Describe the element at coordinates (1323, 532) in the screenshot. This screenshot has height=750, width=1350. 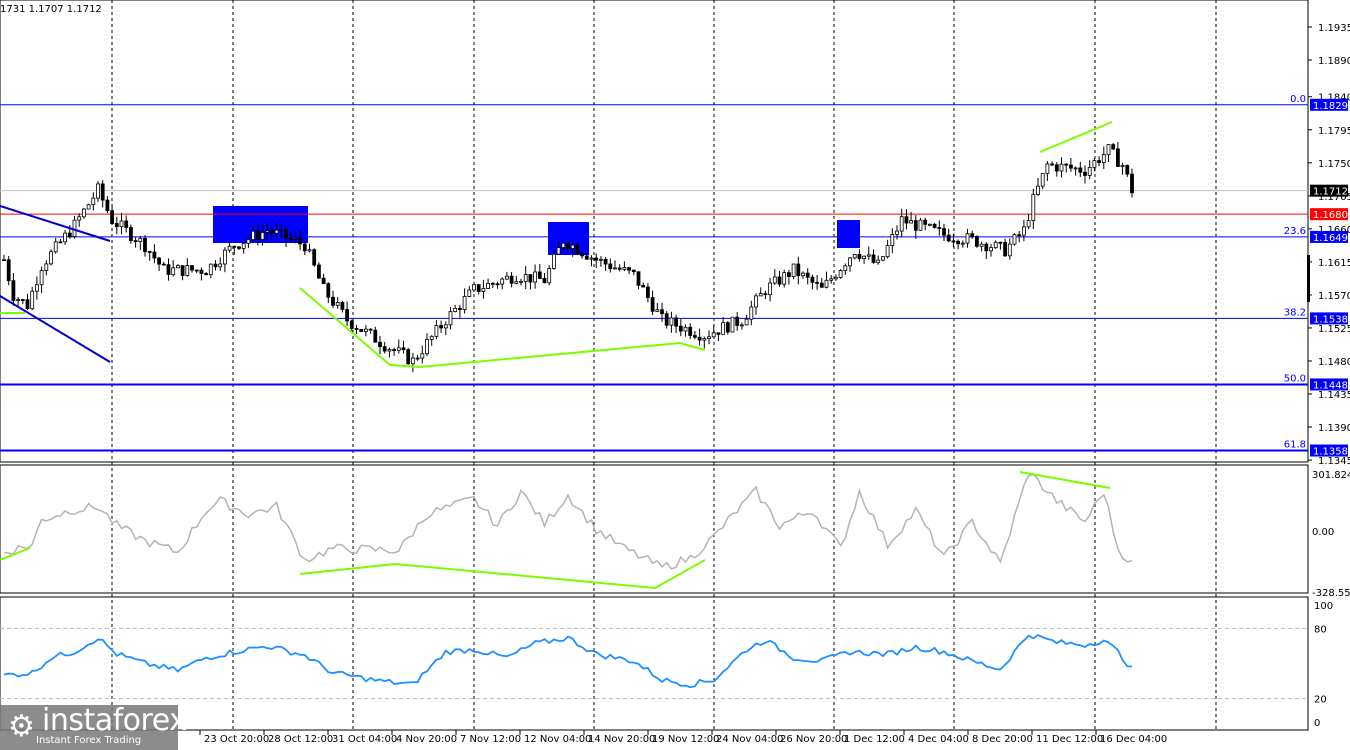
I see `cci-tick-label: 0.00` at that location.